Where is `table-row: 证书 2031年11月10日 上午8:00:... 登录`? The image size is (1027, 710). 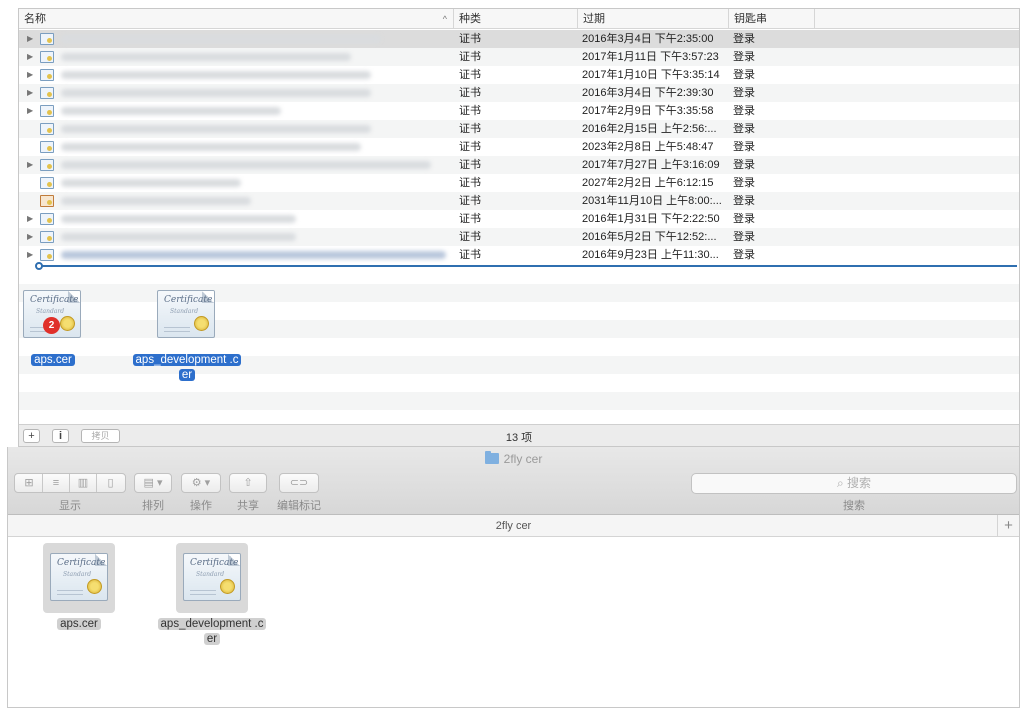
table-row: 证书 2031年11月10日 上午8:00:... 登录 is located at coordinates (519, 201).